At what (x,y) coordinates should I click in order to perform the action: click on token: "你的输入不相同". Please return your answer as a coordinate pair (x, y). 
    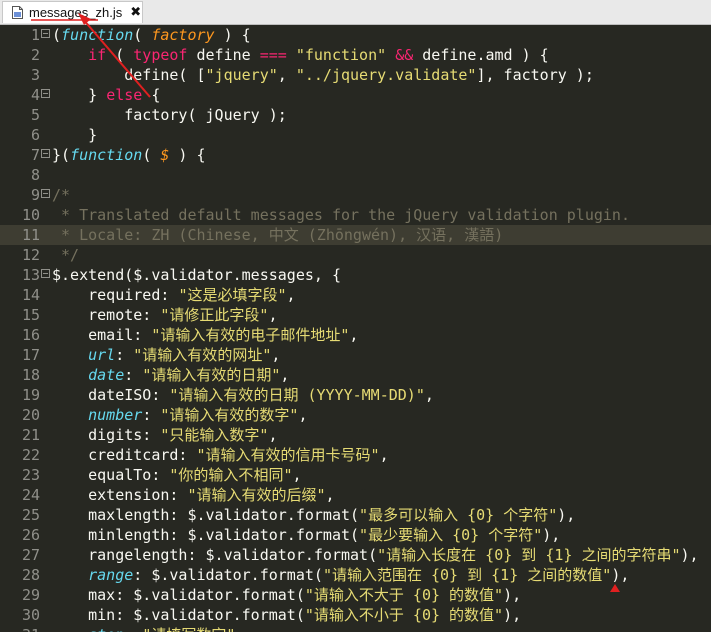
    Looking at the image, I should click on (231, 475).